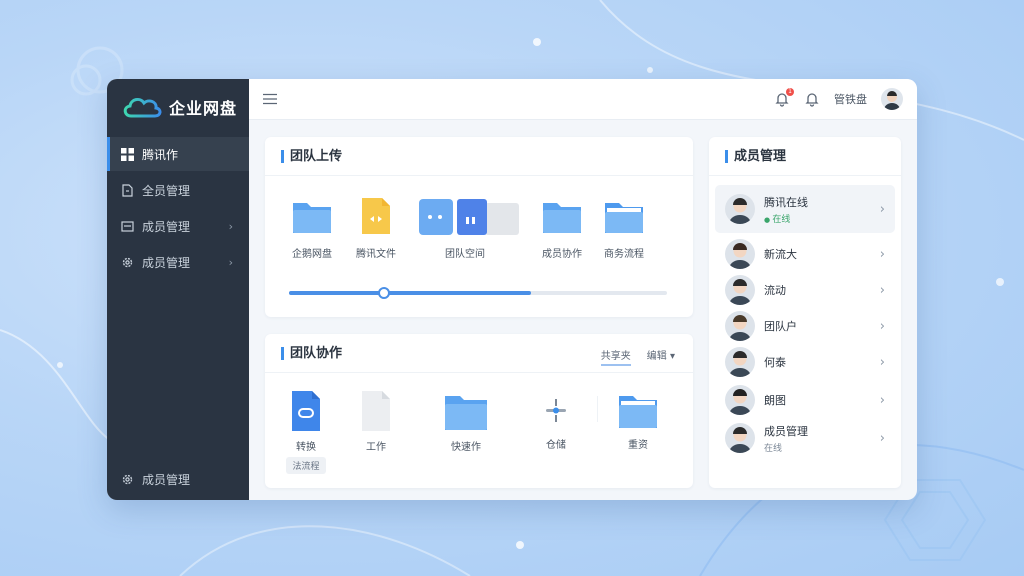 The width and height of the screenshot is (1024, 576). Describe the element at coordinates (583, 99) in the screenshot. I see `topbar: 1 管铁盘` at that location.